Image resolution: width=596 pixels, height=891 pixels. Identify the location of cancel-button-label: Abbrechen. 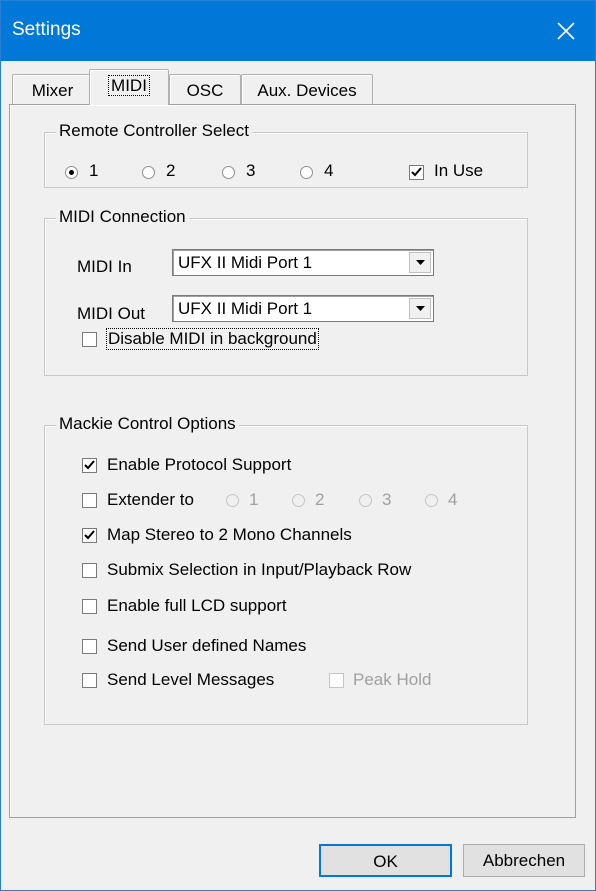
(524, 860).